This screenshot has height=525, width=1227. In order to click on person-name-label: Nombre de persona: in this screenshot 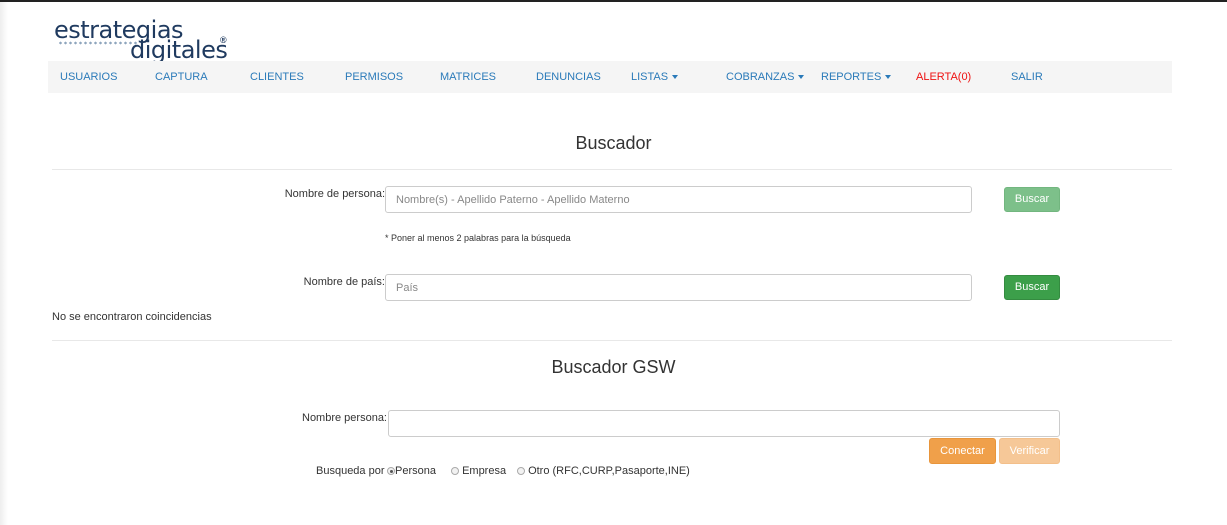, I will do `click(334, 194)`.